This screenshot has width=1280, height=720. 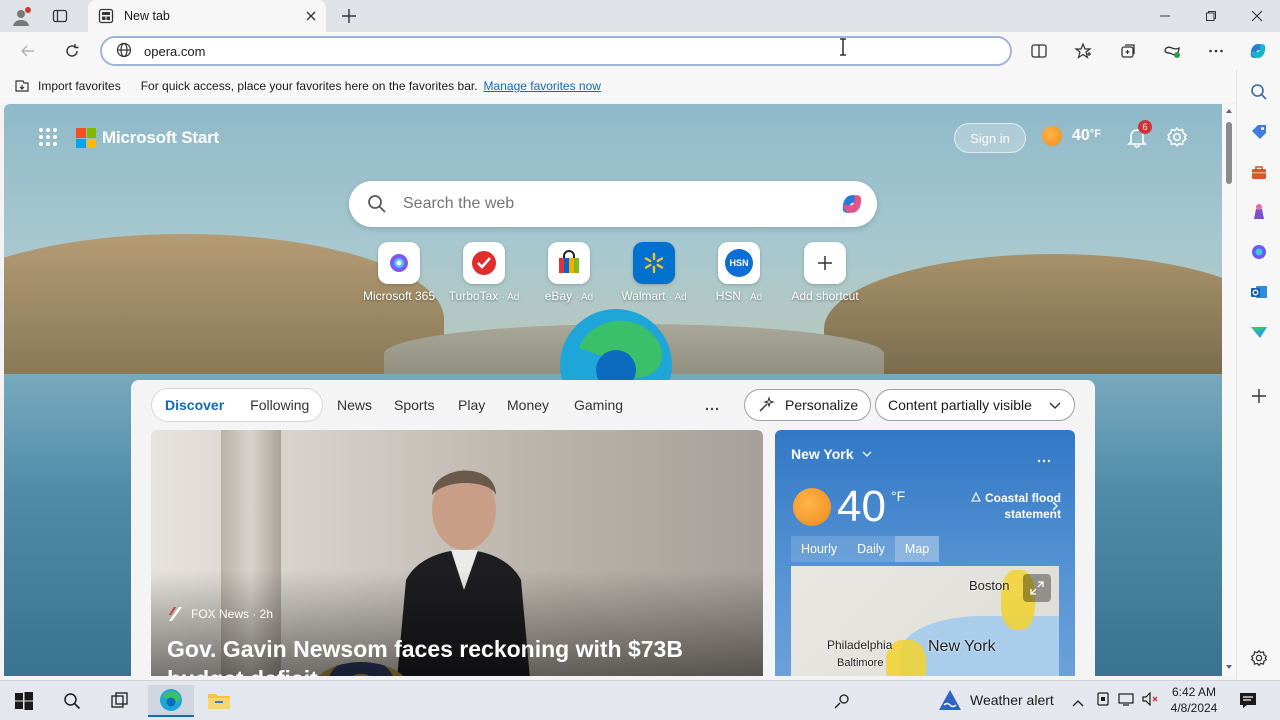 What do you see at coordinates (1139, 135) in the screenshot?
I see `notifications-bell-icon: 6` at bounding box center [1139, 135].